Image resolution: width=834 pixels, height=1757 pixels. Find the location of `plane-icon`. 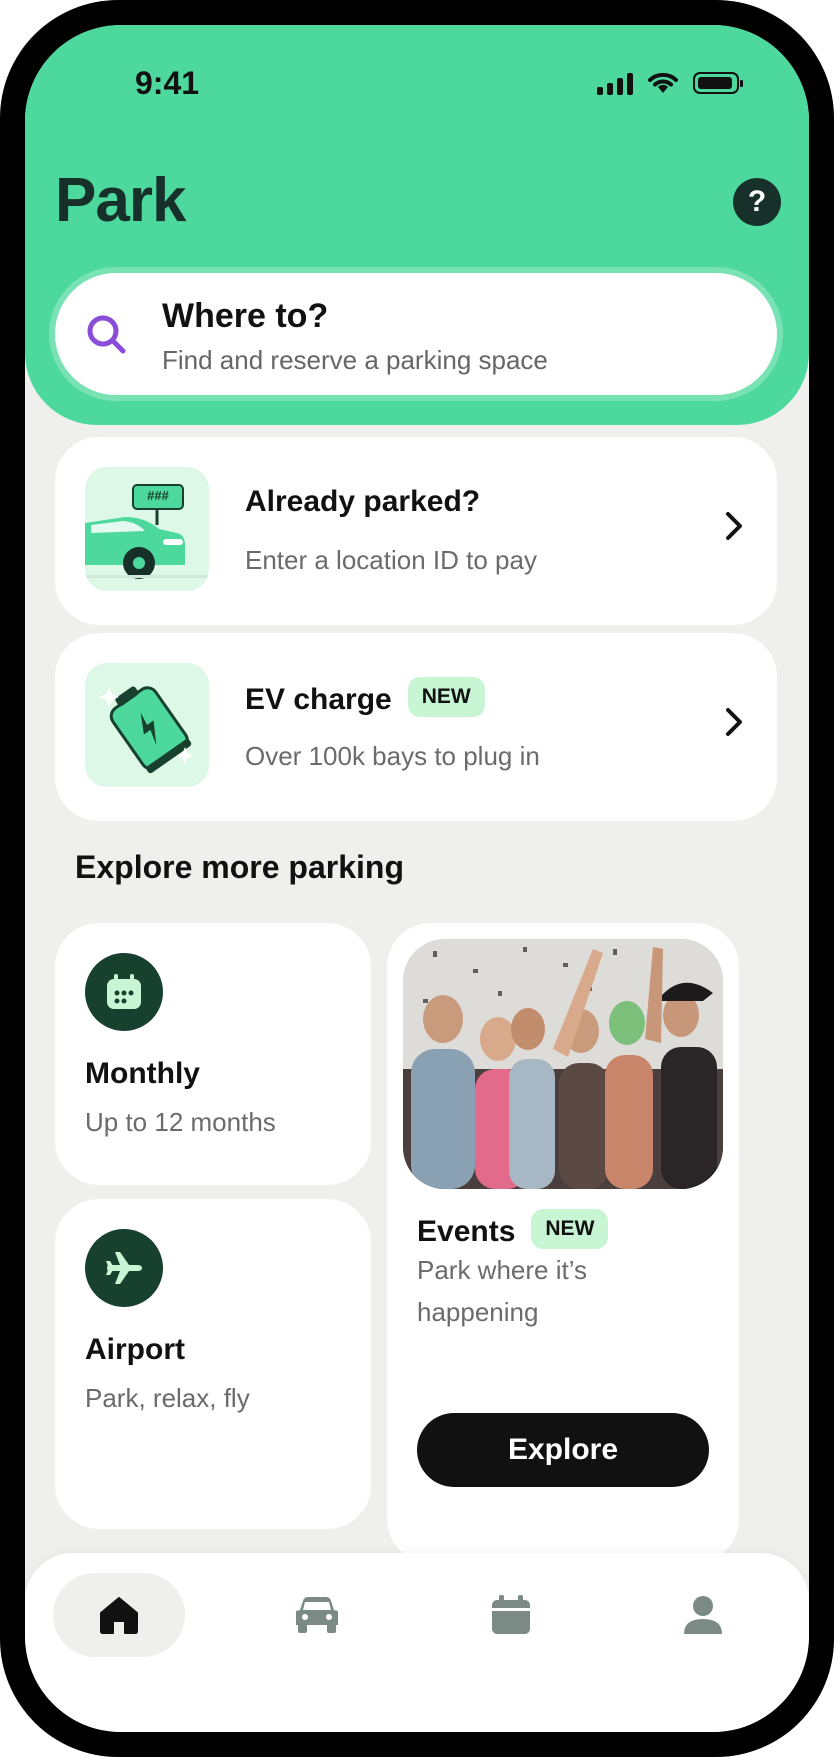

plane-icon is located at coordinates (124, 1268).